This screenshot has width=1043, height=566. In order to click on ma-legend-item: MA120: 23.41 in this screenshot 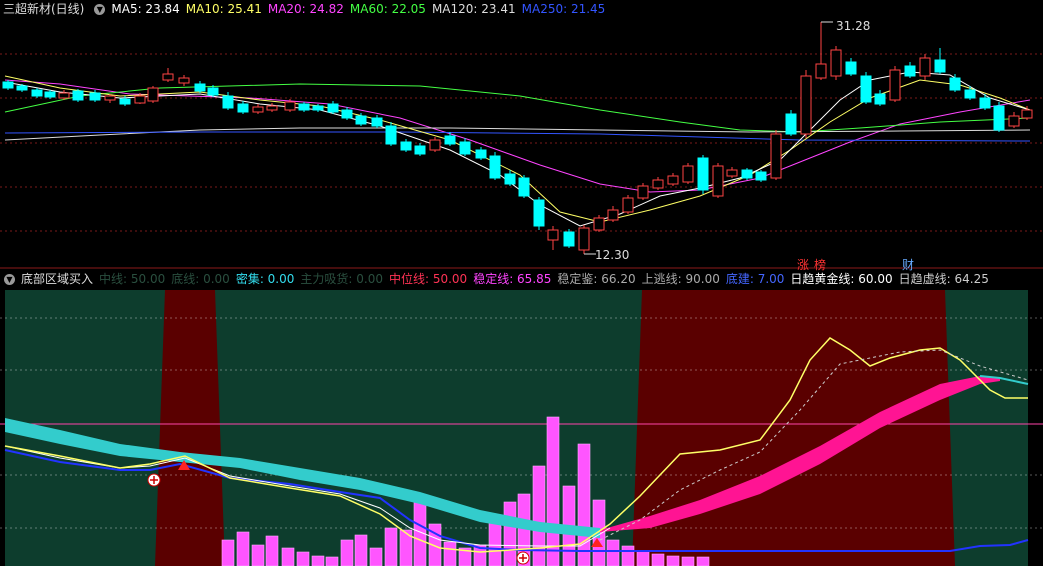, I will do `click(473, 9)`.